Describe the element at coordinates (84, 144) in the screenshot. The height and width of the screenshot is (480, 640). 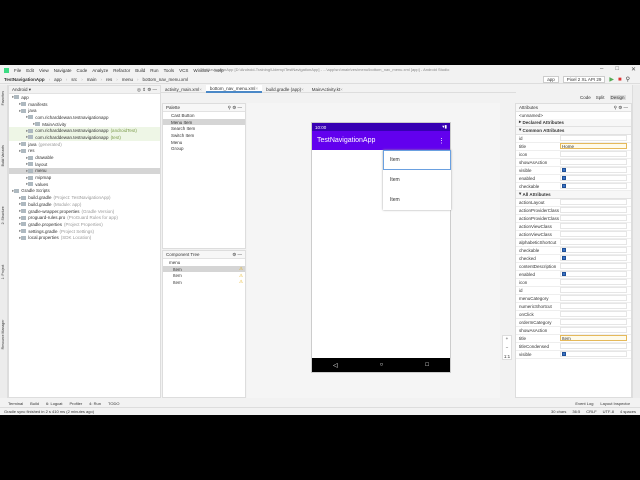
I see `tree-item: ▸ java (generated)` at that location.